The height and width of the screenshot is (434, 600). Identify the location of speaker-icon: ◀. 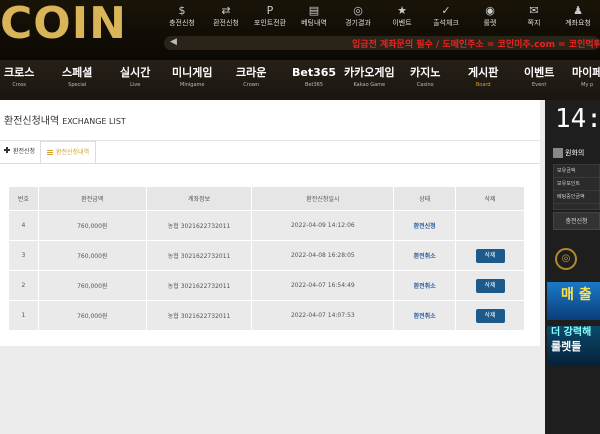
(173, 42).